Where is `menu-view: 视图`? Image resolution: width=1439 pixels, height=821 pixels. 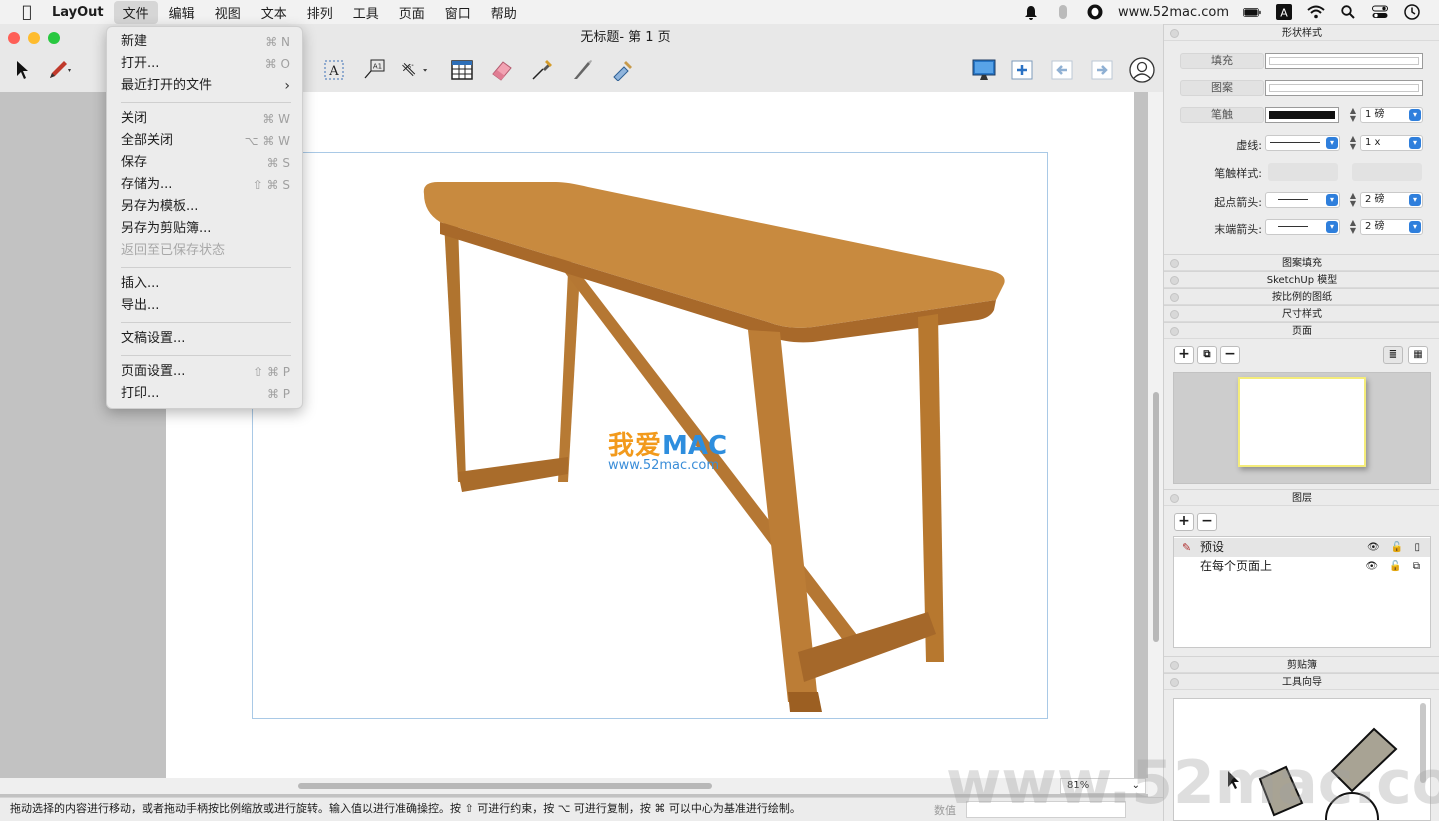
menu-view: 视图 is located at coordinates (228, 12).